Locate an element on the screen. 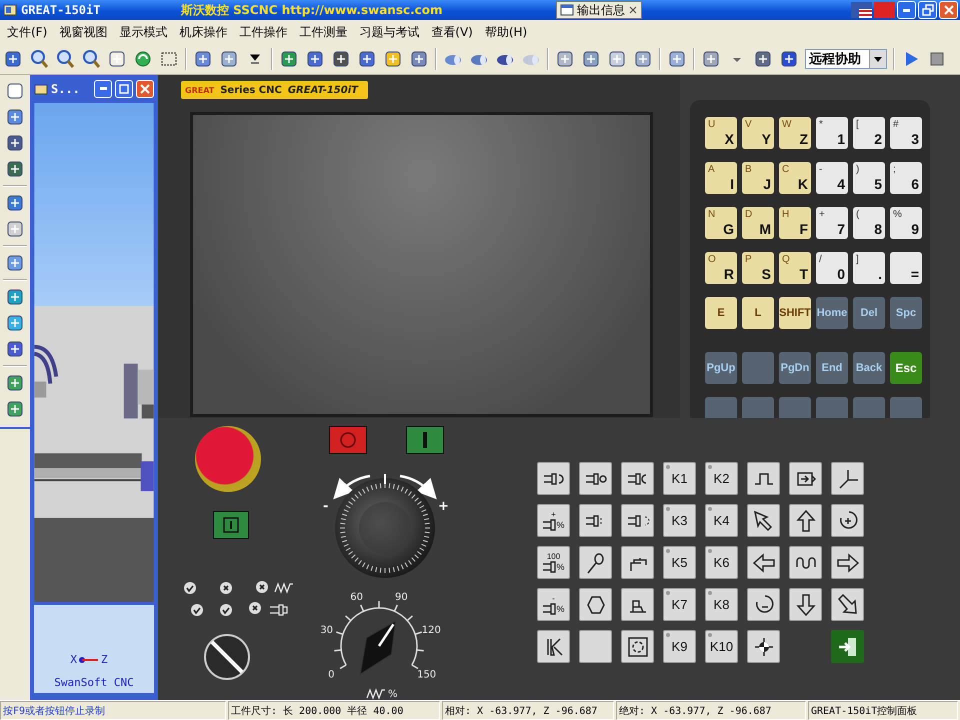 The width and height of the screenshot is (960, 720). function-key: K6 is located at coordinates (721, 562).